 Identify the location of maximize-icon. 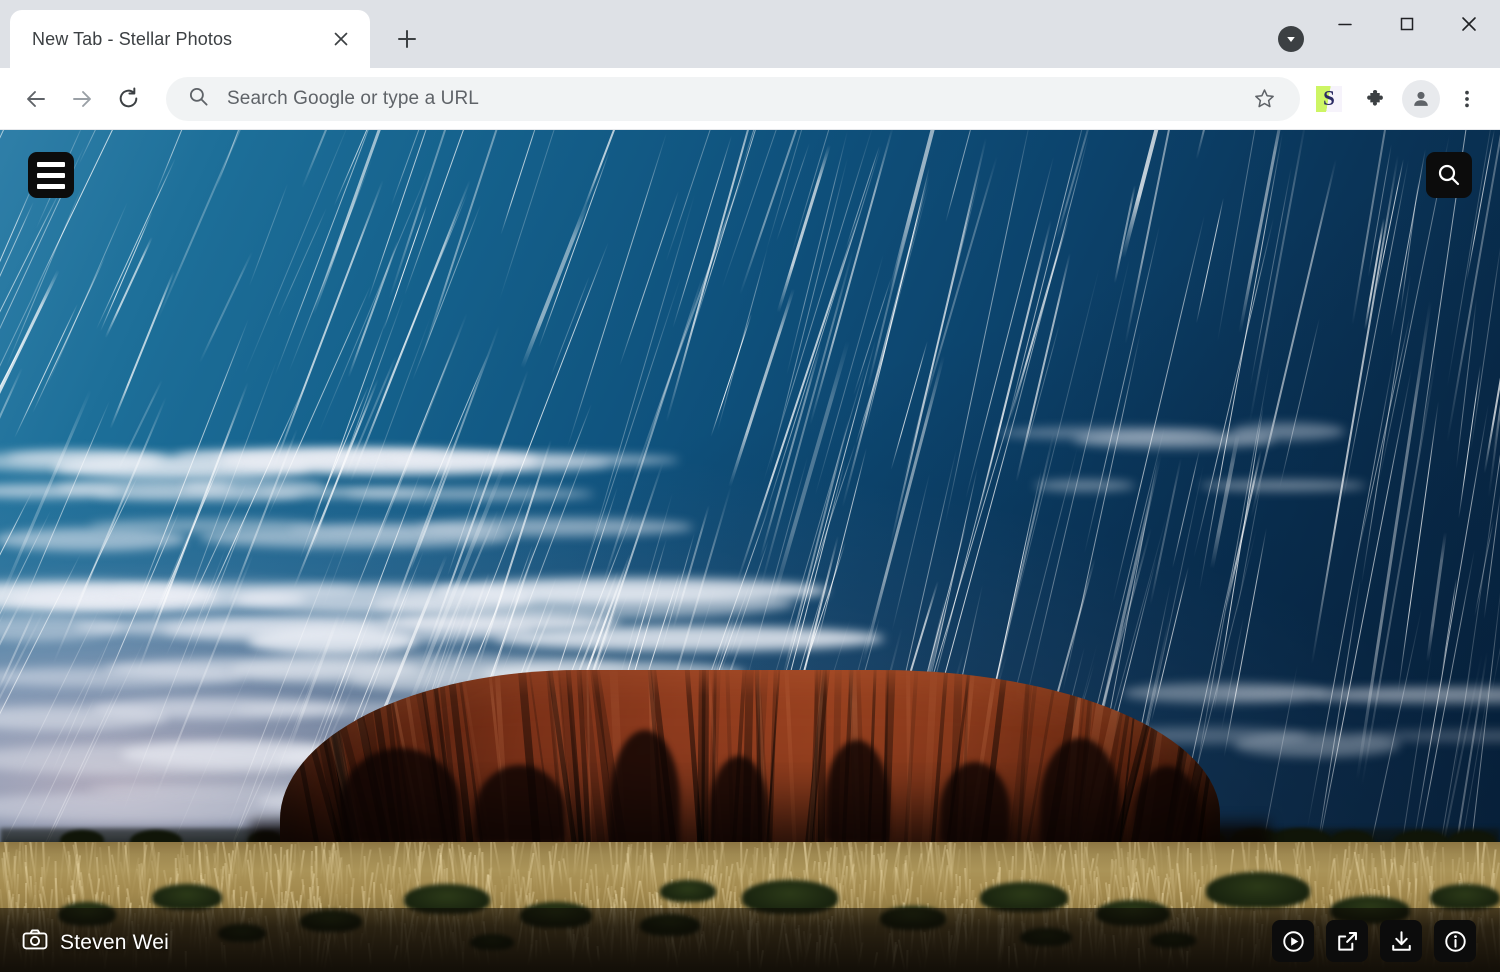
(1407, 24).